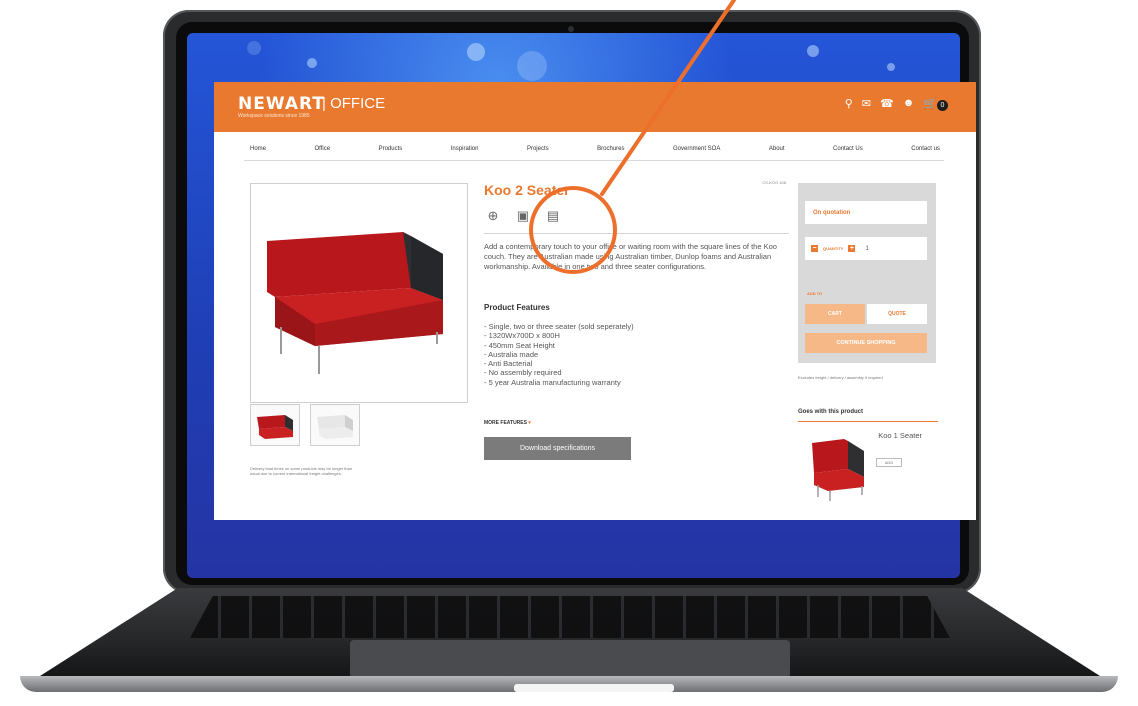  Describe the element at coordinates (507, 423) in the screenshot. I see `more-features-link: MORE FEATURES ▾` at that location.